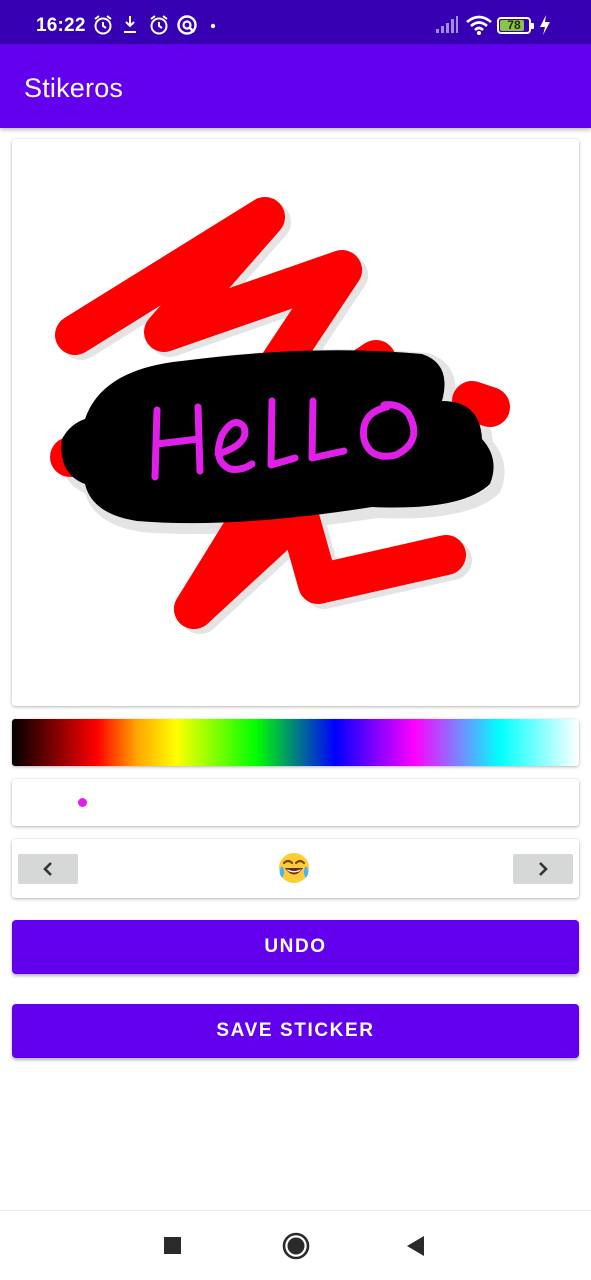 Image resolution: width=591 pixels, height=1280 pixels. Describe the element at coordinates (295, 947) in the screenshot. I see `undo-button: UNDO` at that location.